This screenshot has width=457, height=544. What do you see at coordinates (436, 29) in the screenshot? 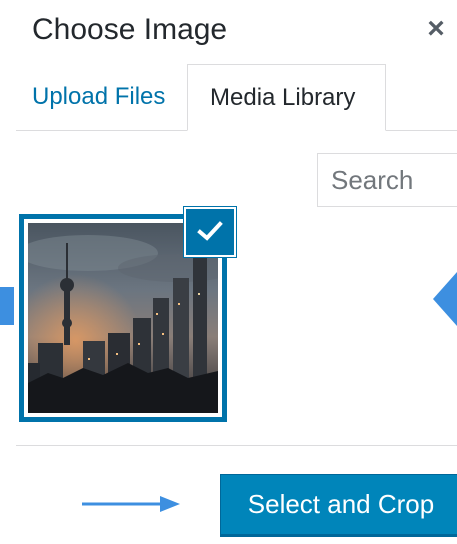
I see `close-icon: ×` at bounding box center [436, 29].